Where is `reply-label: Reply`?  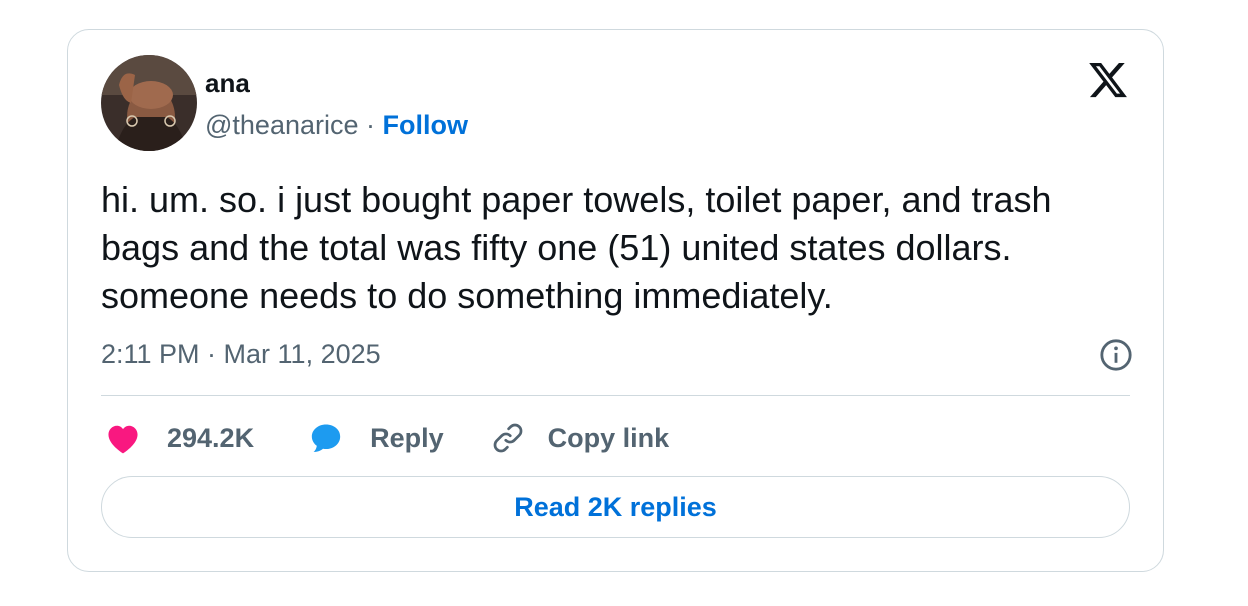
reply-label: Reply is located at coordinates (407, 437).